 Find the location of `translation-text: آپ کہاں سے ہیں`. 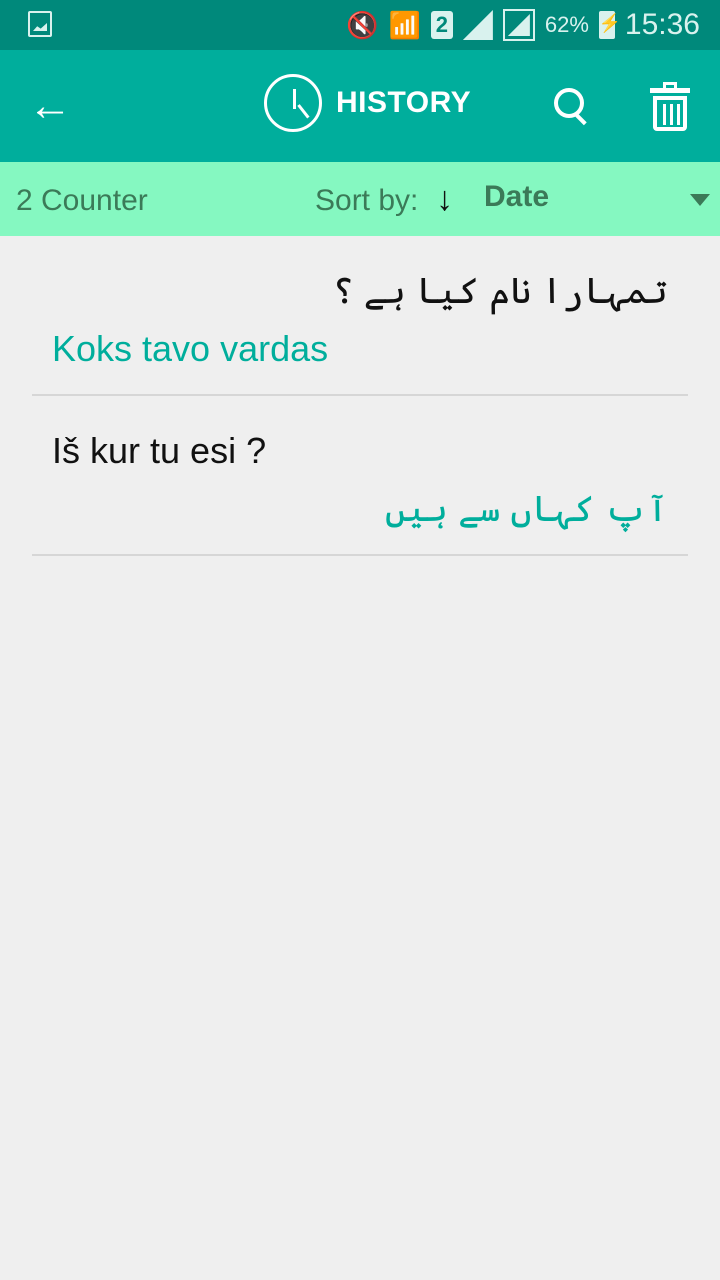

translation-text: آپ کہاں سے ہیں is located at coordinates (526, 508).